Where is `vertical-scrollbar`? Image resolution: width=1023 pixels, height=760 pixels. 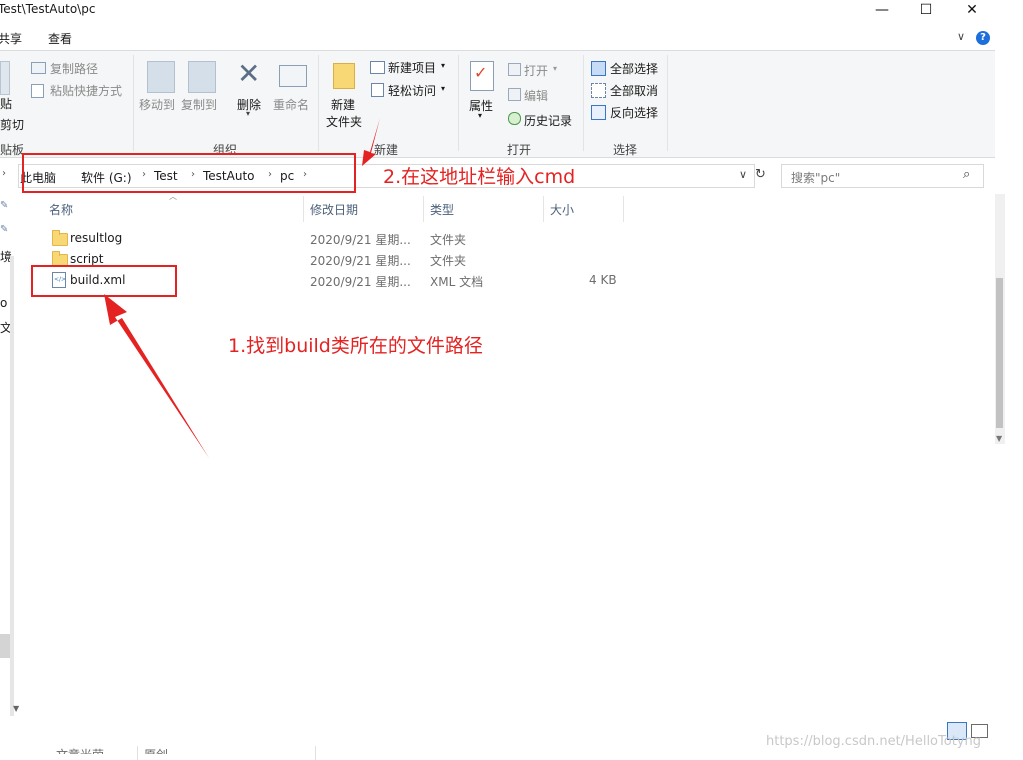
vertical-scrollbar is located at coordinates (1000, 319).